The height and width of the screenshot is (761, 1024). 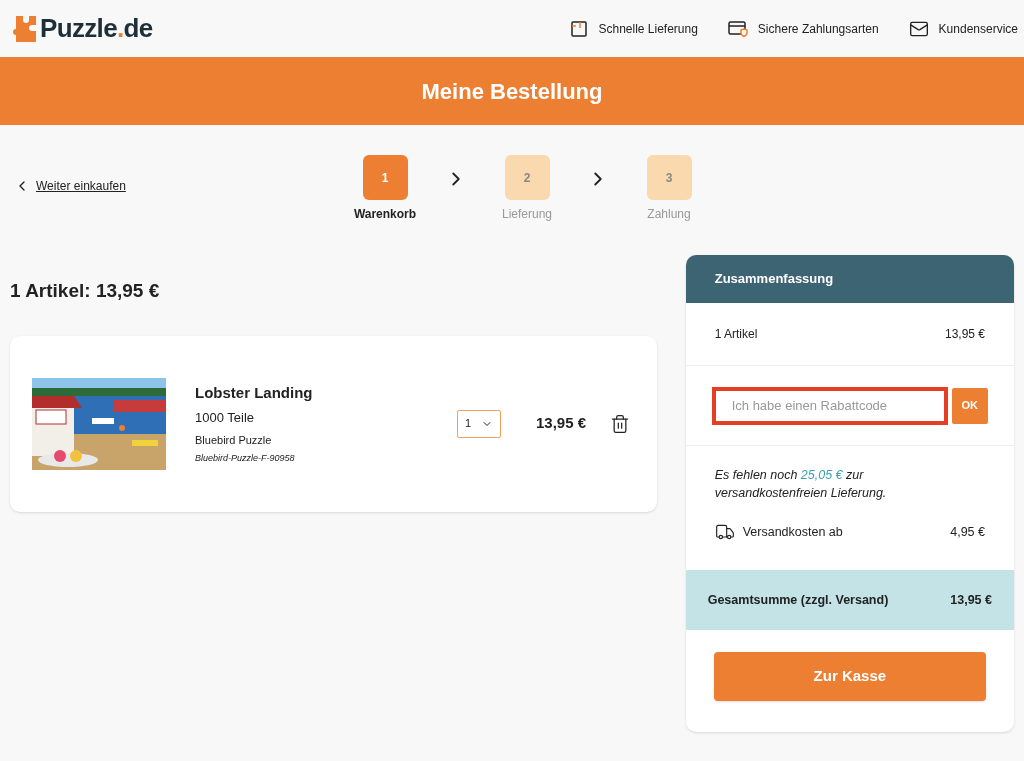 I want to click on total-label: Gesamtsumme (zzgl. Versand), so click(x=798, y=600).